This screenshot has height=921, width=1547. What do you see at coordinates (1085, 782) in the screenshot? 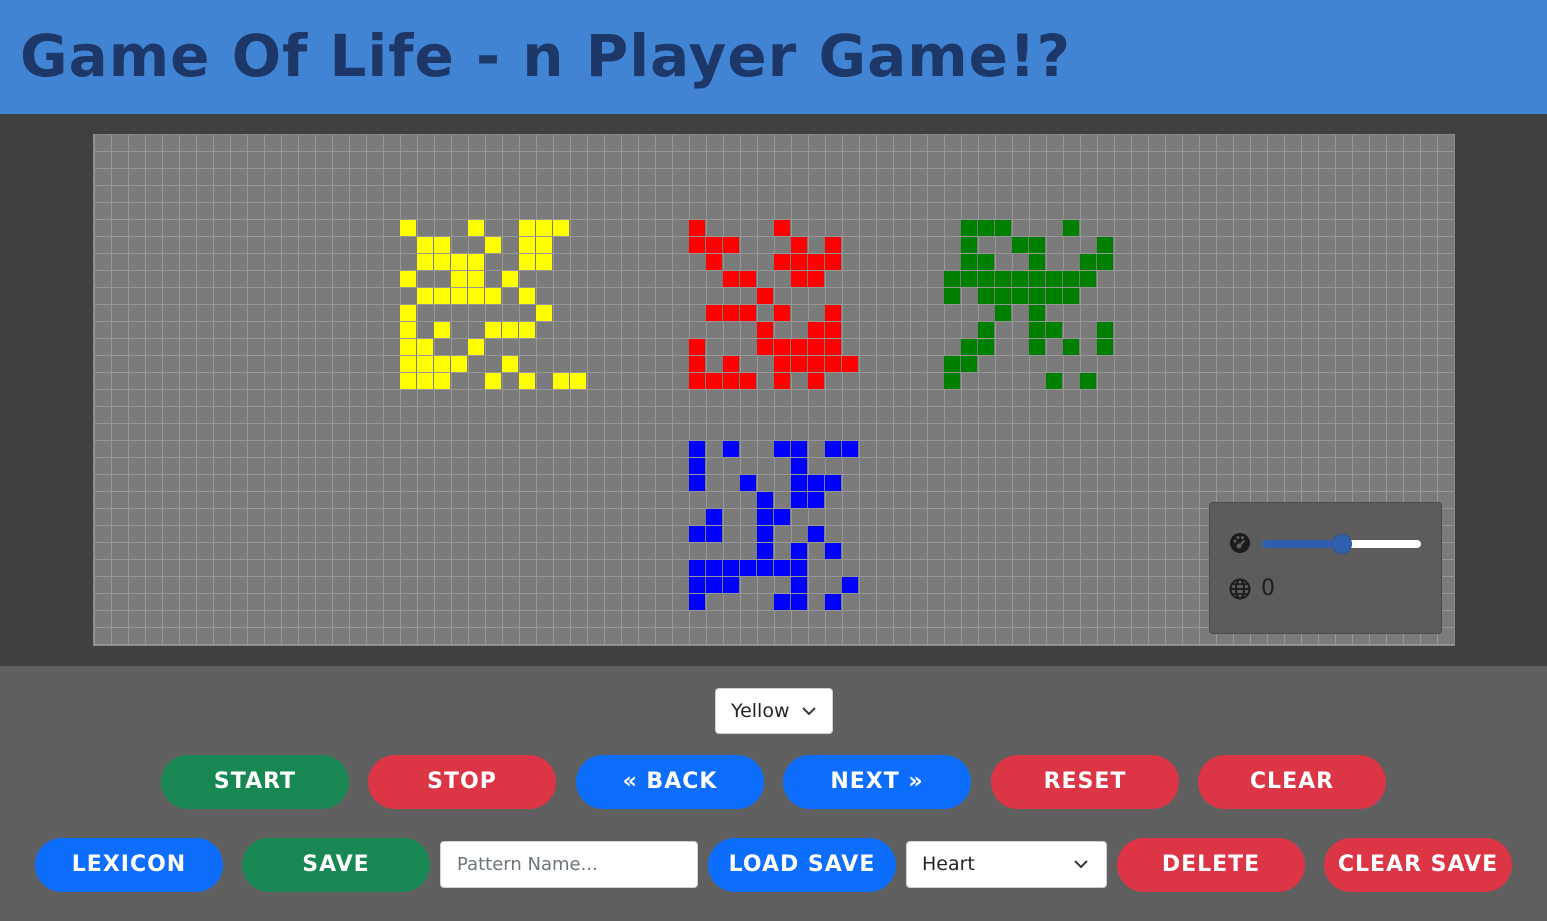
I see `reset-button: RESET` at bounding box center [1085, 782].